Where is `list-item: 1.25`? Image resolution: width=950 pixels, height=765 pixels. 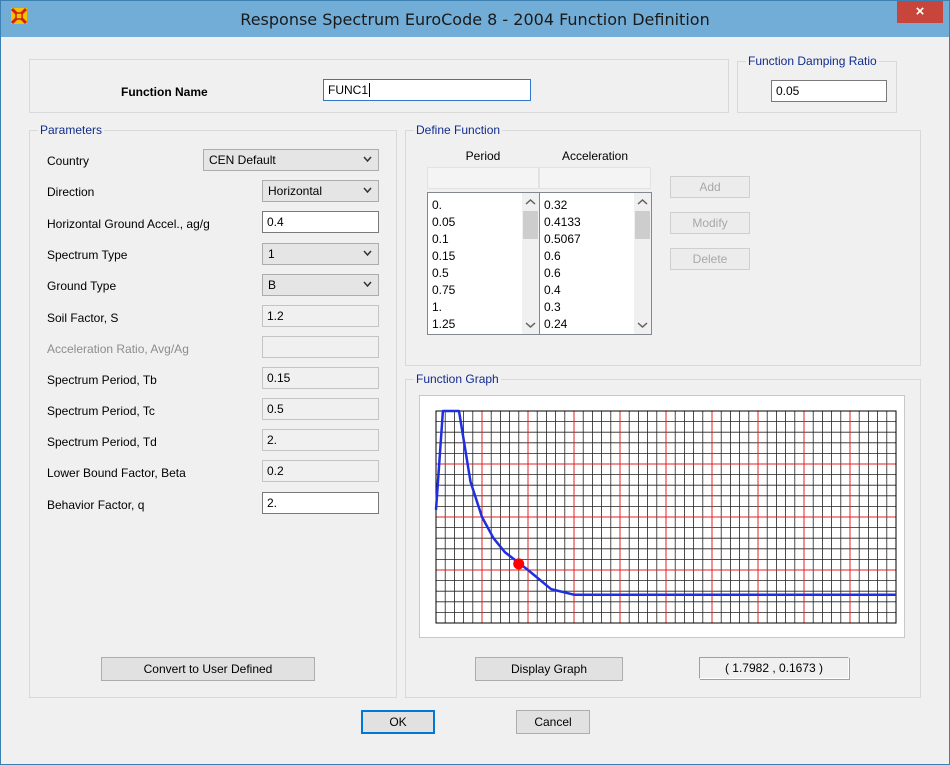 list-item: 1.25 is located at coordinates (443, 324).